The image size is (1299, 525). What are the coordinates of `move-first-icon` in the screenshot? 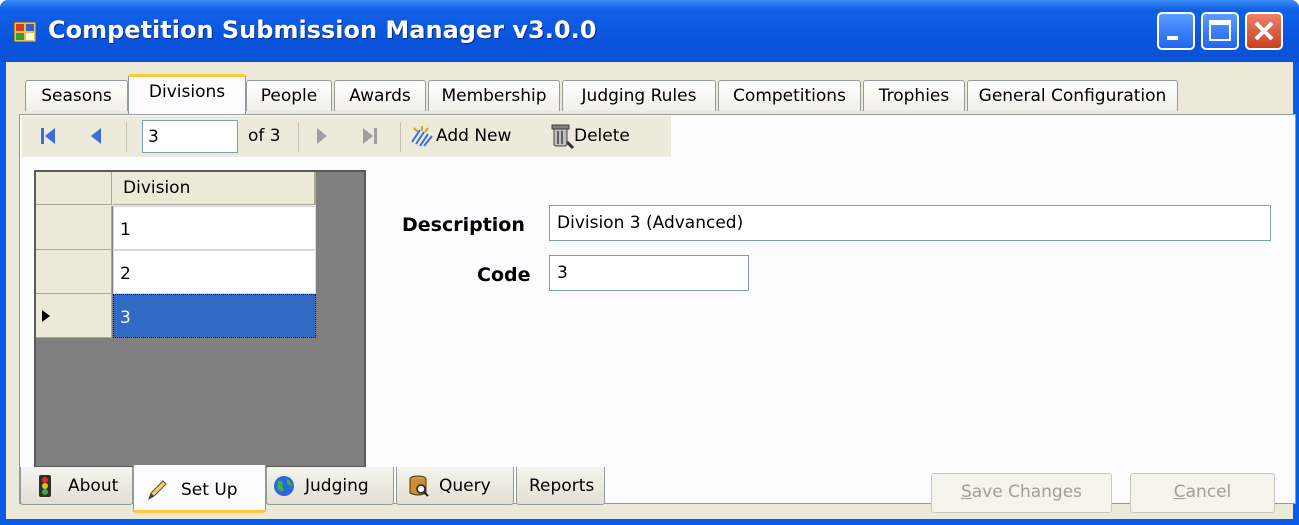 It's located at (48, 136).